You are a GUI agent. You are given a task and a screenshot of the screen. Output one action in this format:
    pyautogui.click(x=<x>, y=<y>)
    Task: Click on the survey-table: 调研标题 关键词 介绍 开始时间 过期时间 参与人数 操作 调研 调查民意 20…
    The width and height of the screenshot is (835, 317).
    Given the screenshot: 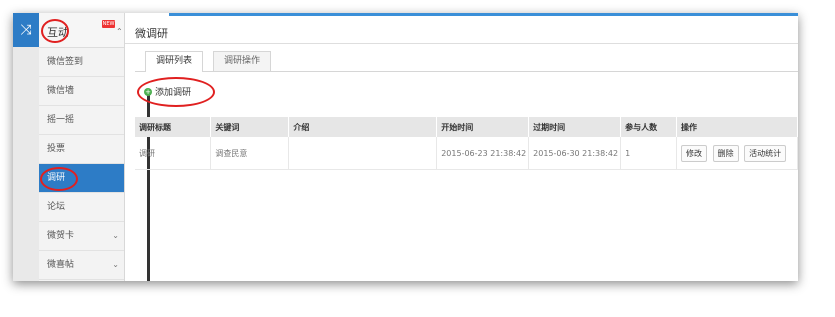 What is the action you would take?
    pyautogui.click(x=466, y=143)
    